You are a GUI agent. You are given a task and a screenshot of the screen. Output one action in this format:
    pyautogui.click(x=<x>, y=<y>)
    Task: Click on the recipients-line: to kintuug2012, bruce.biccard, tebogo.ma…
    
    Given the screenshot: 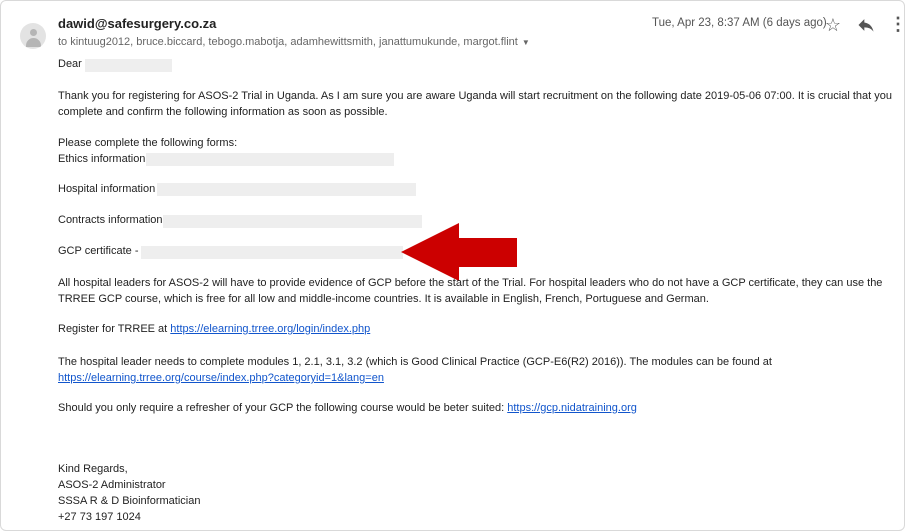 What is the action you would take?
    pyautogui.click(x=294, y=42)
    